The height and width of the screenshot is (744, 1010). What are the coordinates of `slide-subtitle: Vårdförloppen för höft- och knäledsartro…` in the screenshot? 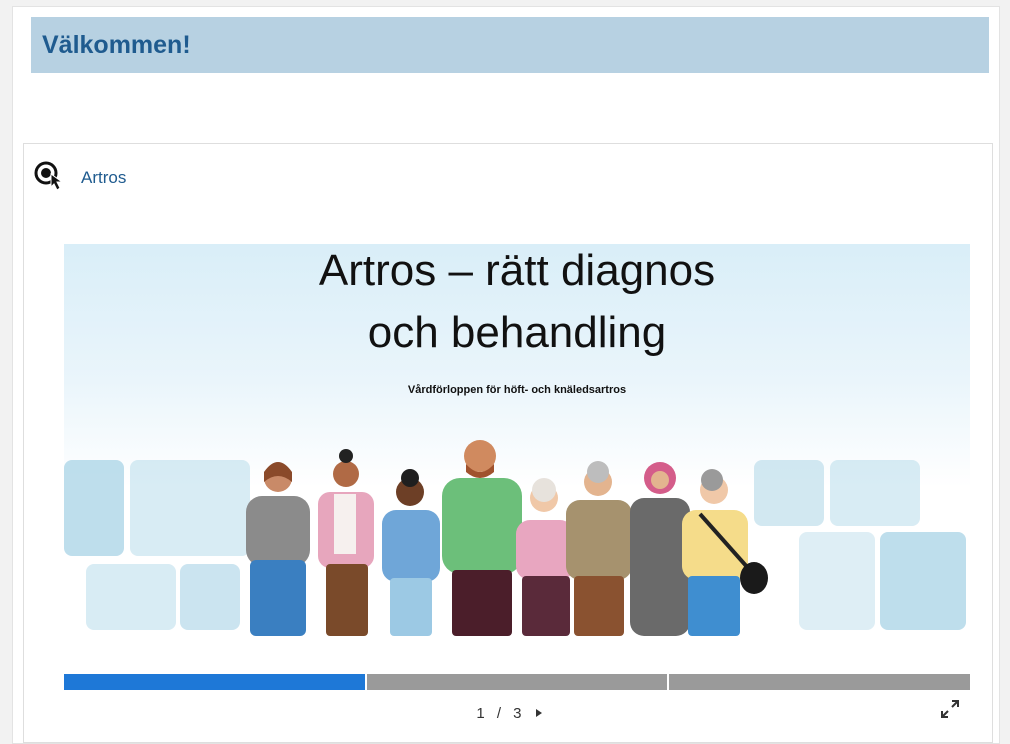 It's located at (517, 390).